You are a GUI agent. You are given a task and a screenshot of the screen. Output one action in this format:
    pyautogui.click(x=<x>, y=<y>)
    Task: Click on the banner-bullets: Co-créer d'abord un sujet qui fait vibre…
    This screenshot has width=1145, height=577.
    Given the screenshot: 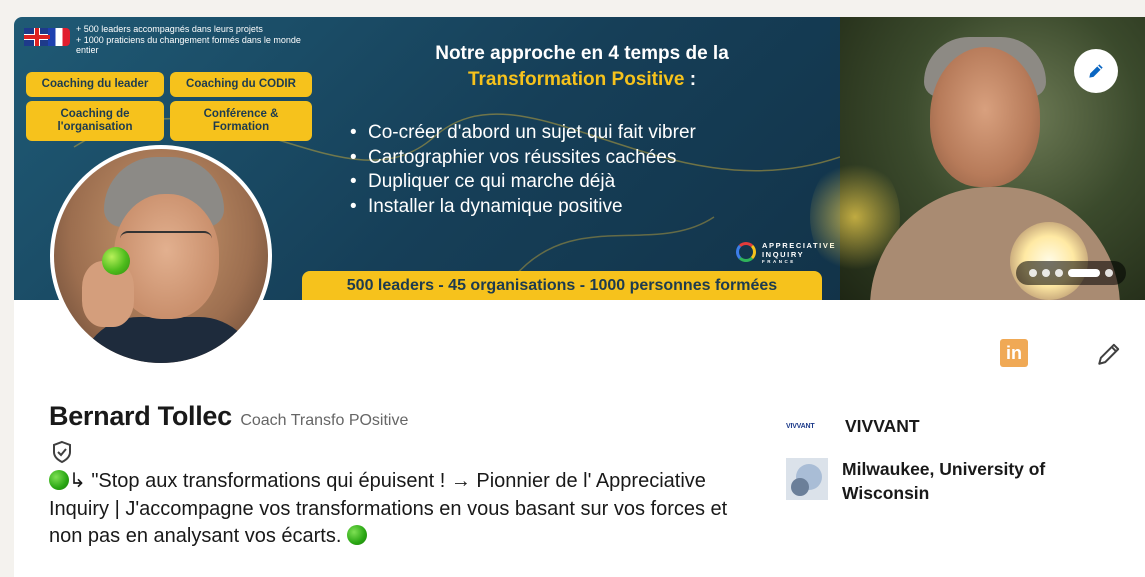 What is the action you would take?
    pyautogui.click(x=522, y=170)
    